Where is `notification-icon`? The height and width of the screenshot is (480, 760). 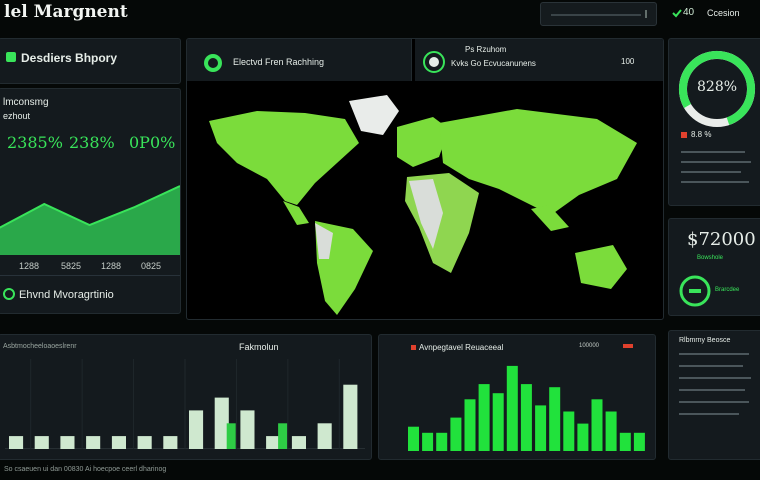
notification-icon is located at coordinates (677, 13).